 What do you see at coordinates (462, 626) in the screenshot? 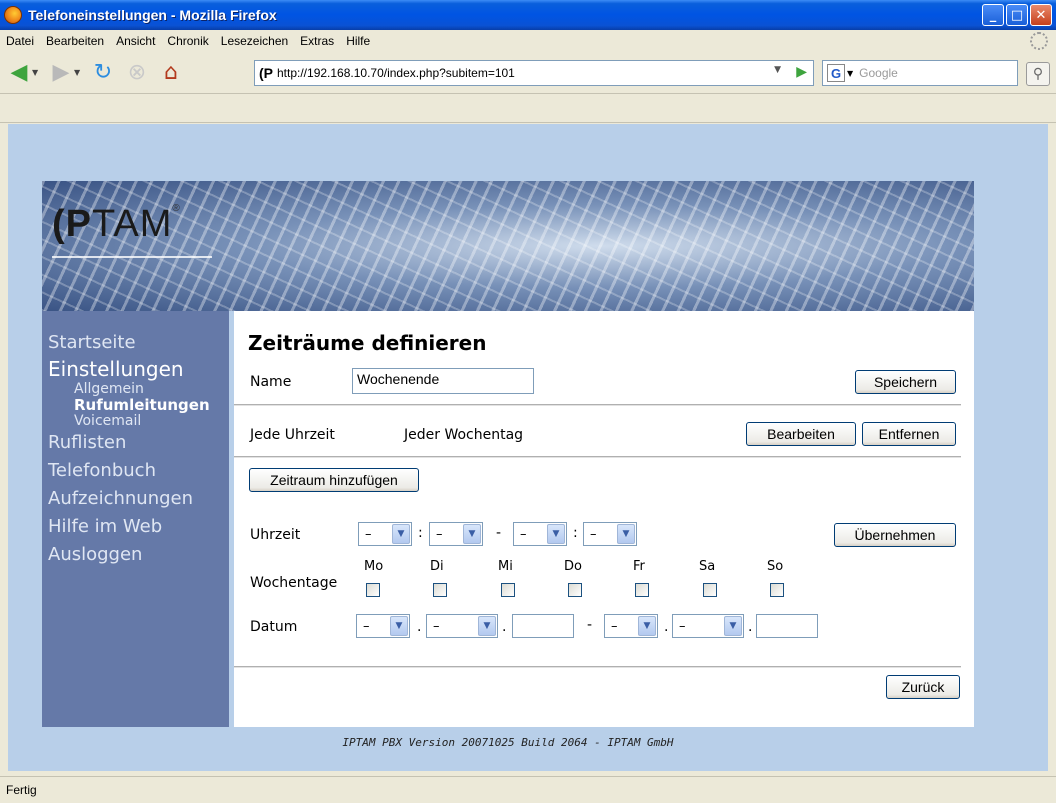
I see `date-from-month-select: – ▼` at bounding box center [462, 626].